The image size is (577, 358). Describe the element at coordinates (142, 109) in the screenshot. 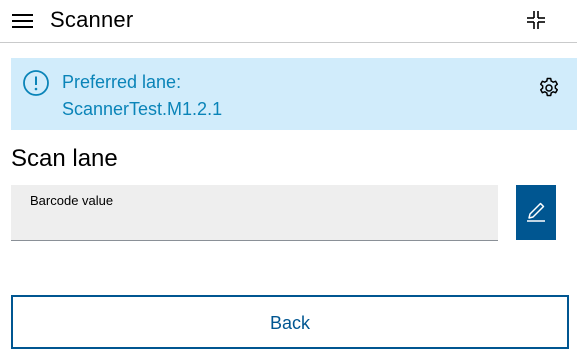

I see `preferred-lane-value: ScannerTest.M1.2.1` at that location.